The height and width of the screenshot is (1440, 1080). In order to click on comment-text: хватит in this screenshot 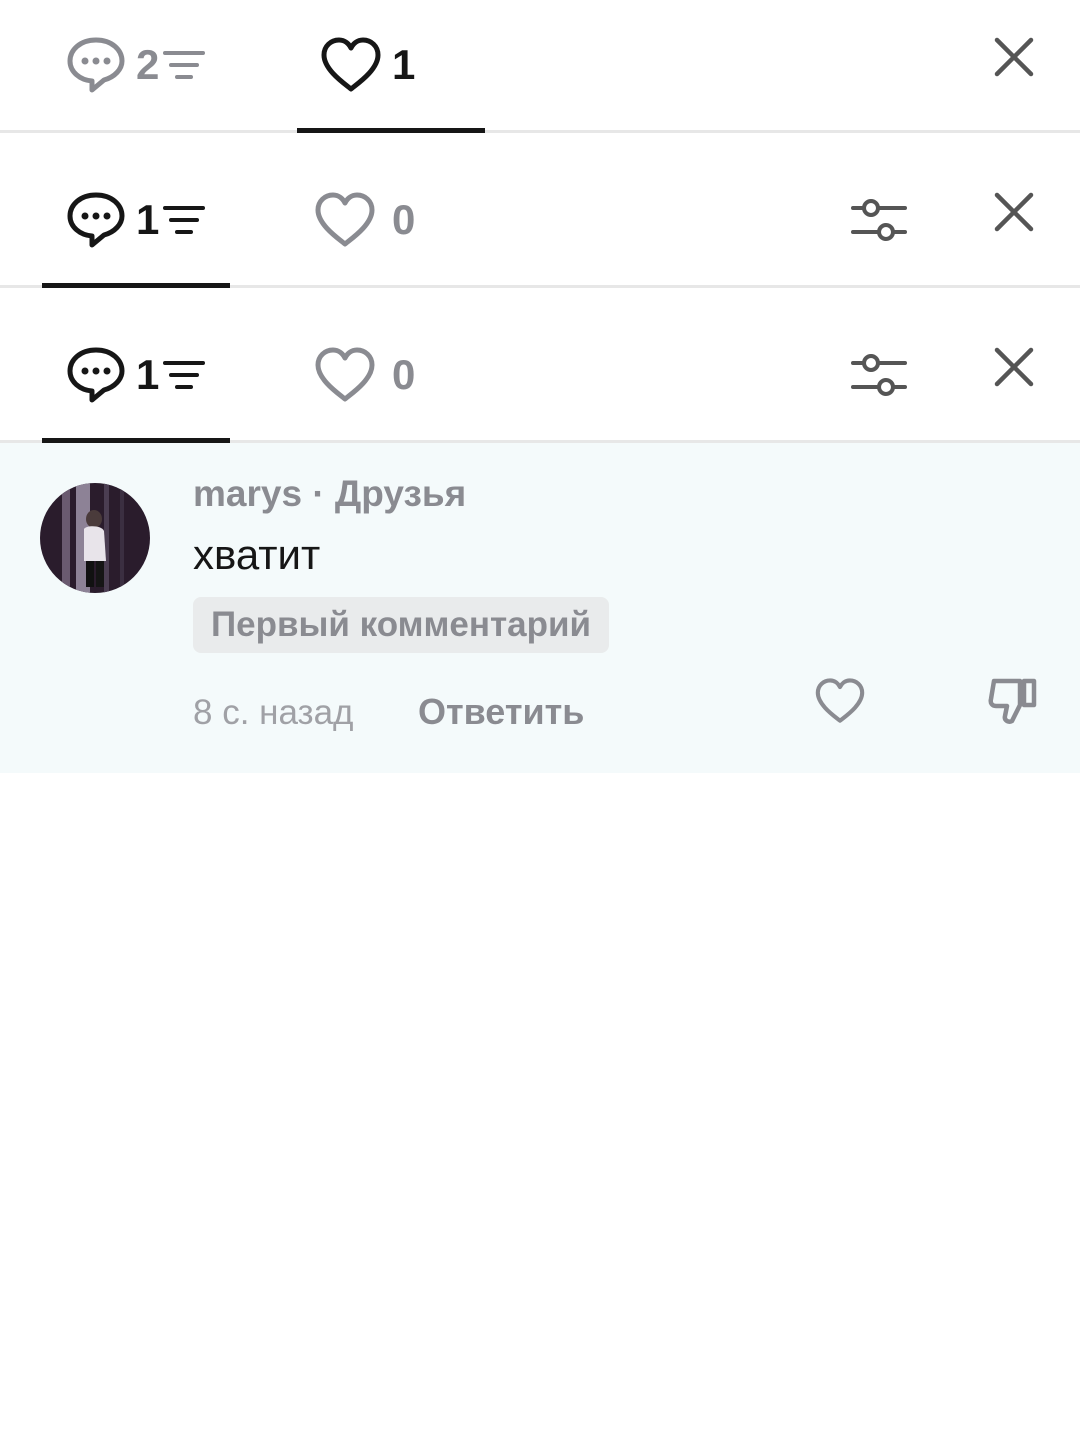, I will do `click(257, 554)`.